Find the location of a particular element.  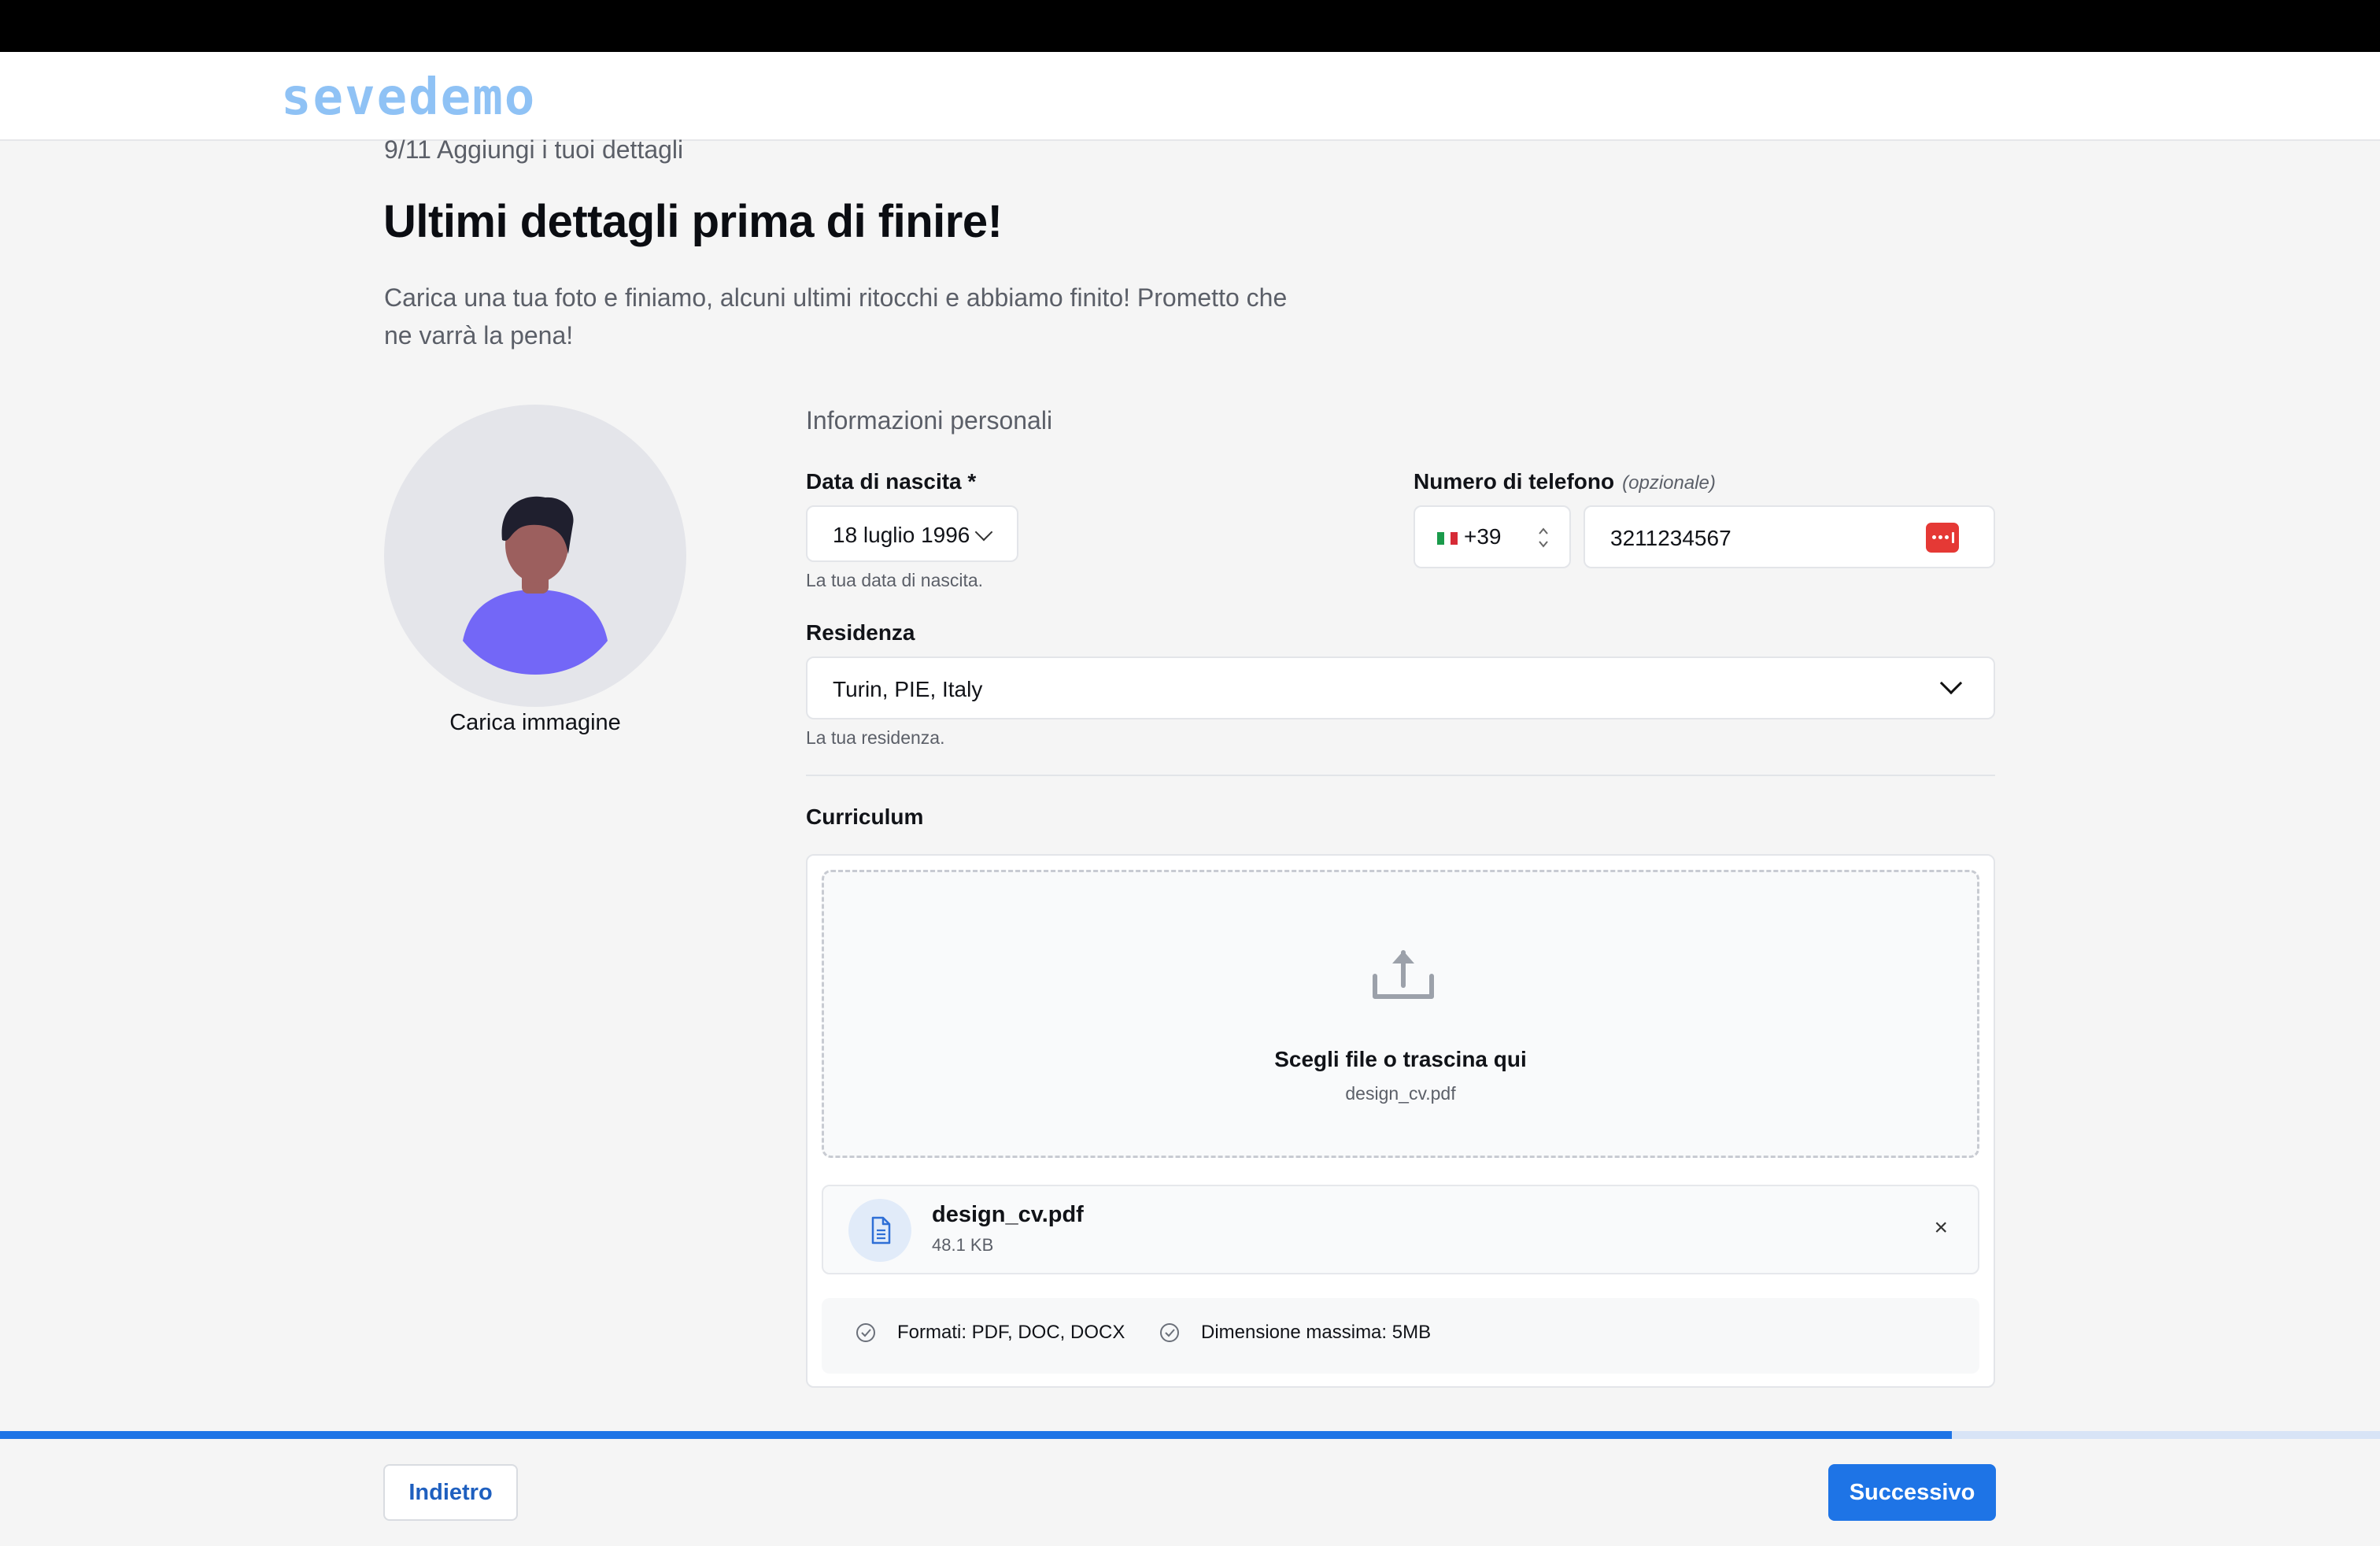

updown-chevron-icon is located at coordinates (1543, 537).